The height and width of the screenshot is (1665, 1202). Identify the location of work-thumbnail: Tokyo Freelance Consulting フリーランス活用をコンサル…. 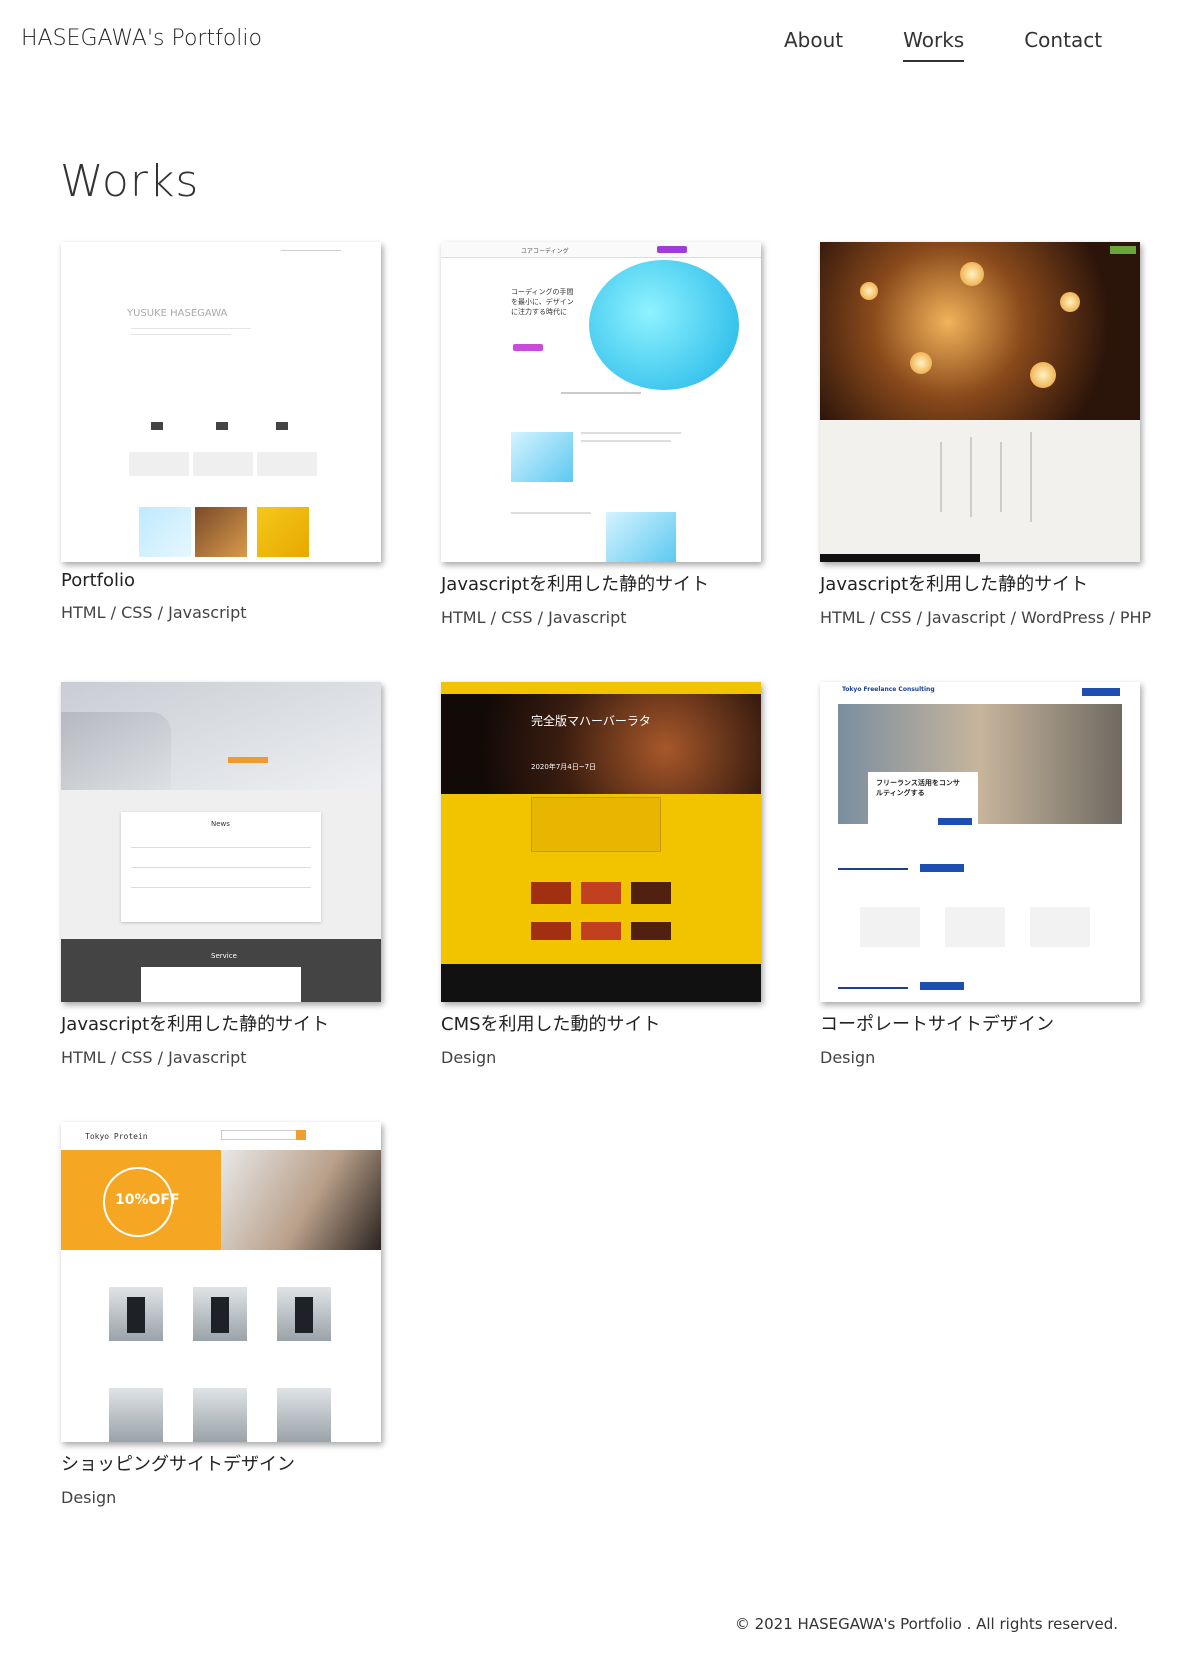
(980, 842).